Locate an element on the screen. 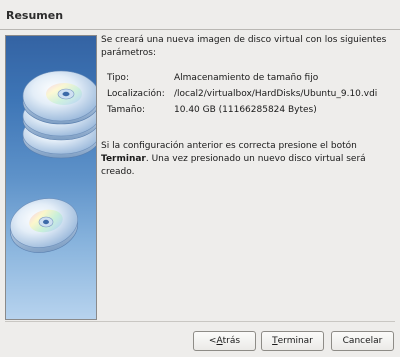  page-title: Resumen is located at coordinates (35, 15).